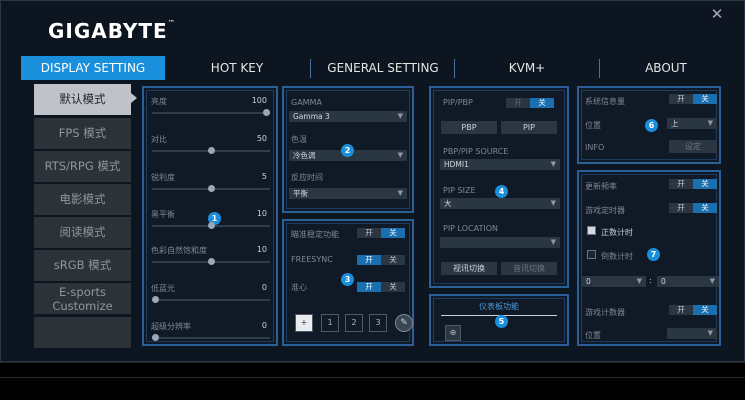 The image size is (745, 400). I want to click on crosshair-option-2: 2, so click(354, 323).